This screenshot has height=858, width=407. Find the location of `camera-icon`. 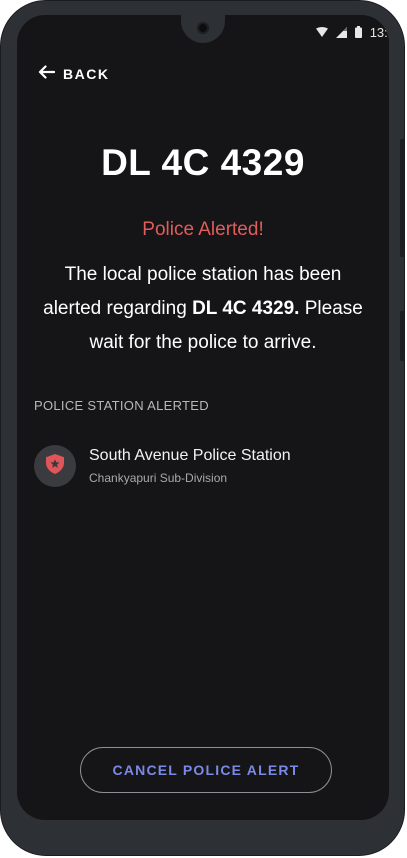

camera-icon is located at coordinates (203, 28).